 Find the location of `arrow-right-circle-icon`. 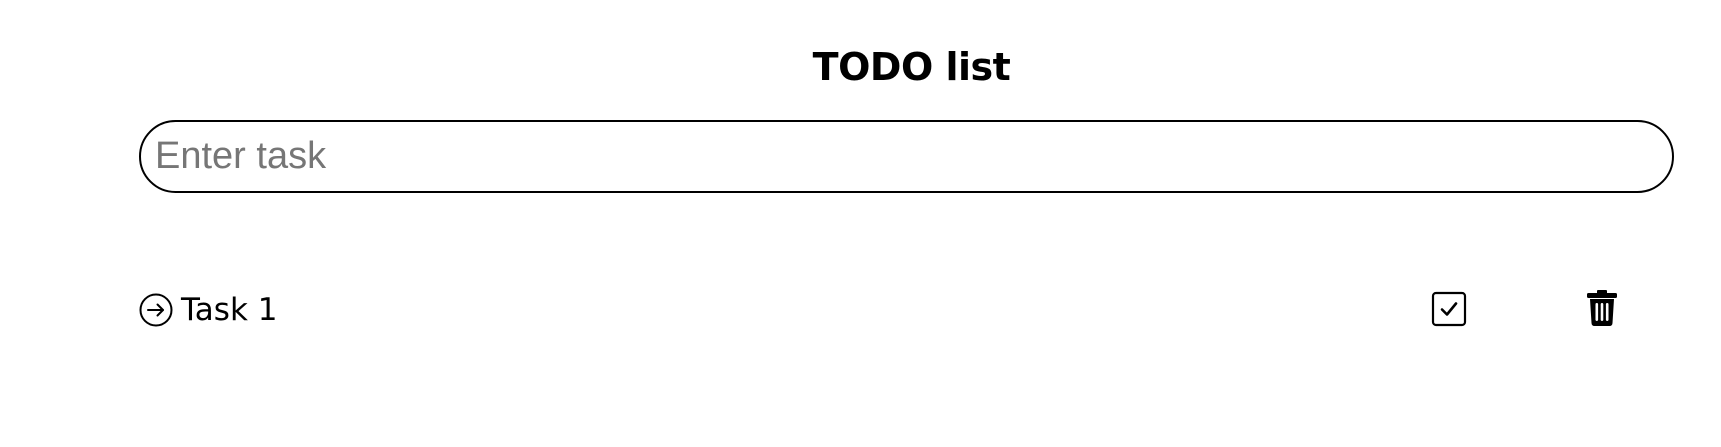

arrow-right-circle-icon is located at coordinates (156, 310).